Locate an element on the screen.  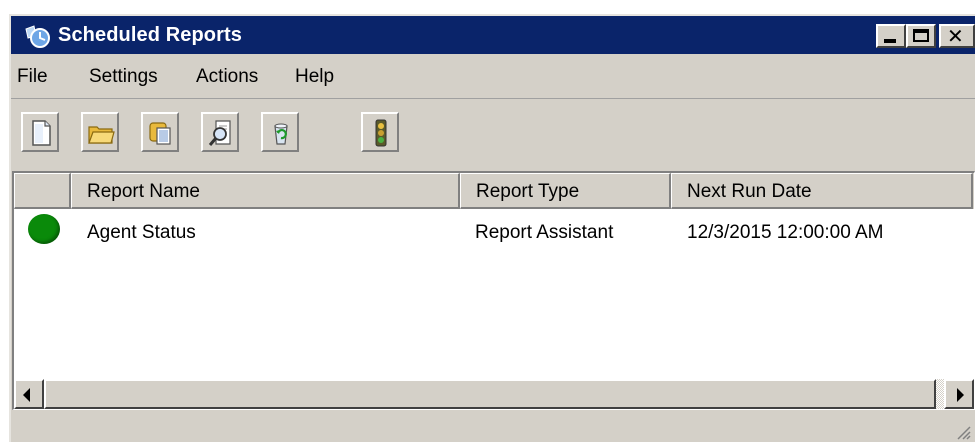
preview-icon is located at coordinates (219, 133).